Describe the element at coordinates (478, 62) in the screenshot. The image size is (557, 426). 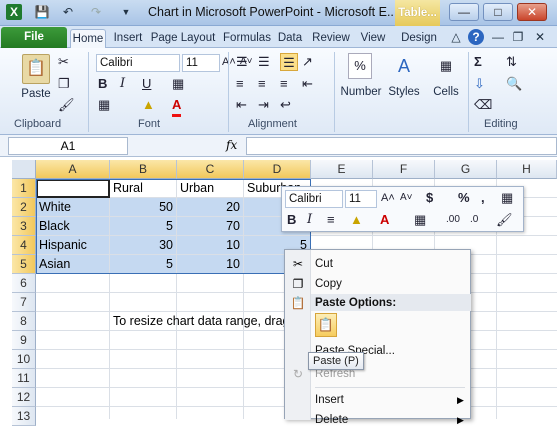
I see `autosum-icon: Σ` at that location.